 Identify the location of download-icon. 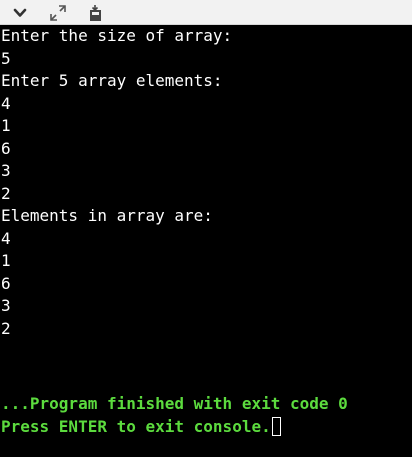
(95, 13).